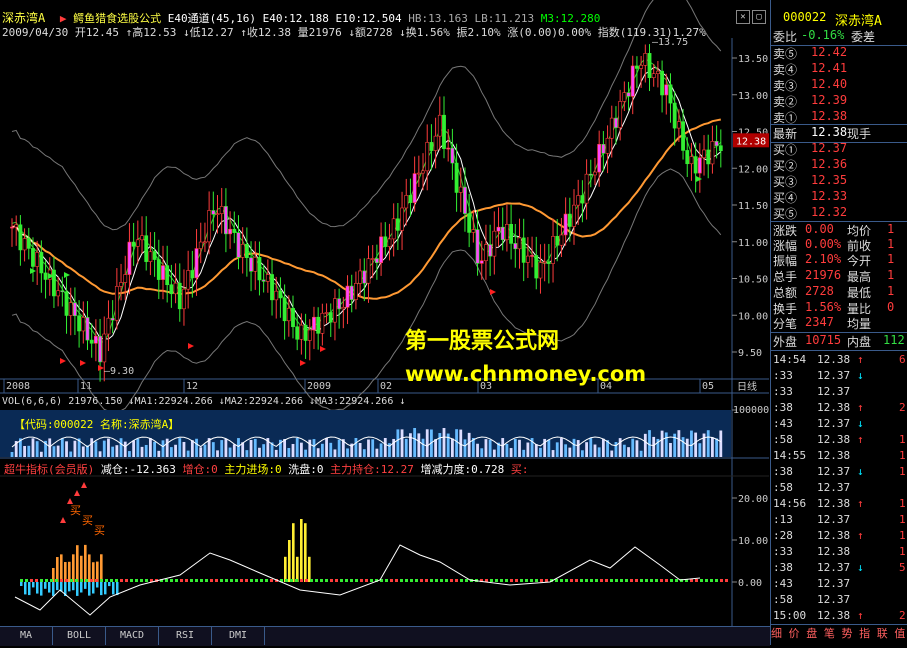 The width and height of the screenshot is (907, 648). Describe the element at coordinates (823, 275) in the screenshot. I see `stat-value: 21976` at that location.